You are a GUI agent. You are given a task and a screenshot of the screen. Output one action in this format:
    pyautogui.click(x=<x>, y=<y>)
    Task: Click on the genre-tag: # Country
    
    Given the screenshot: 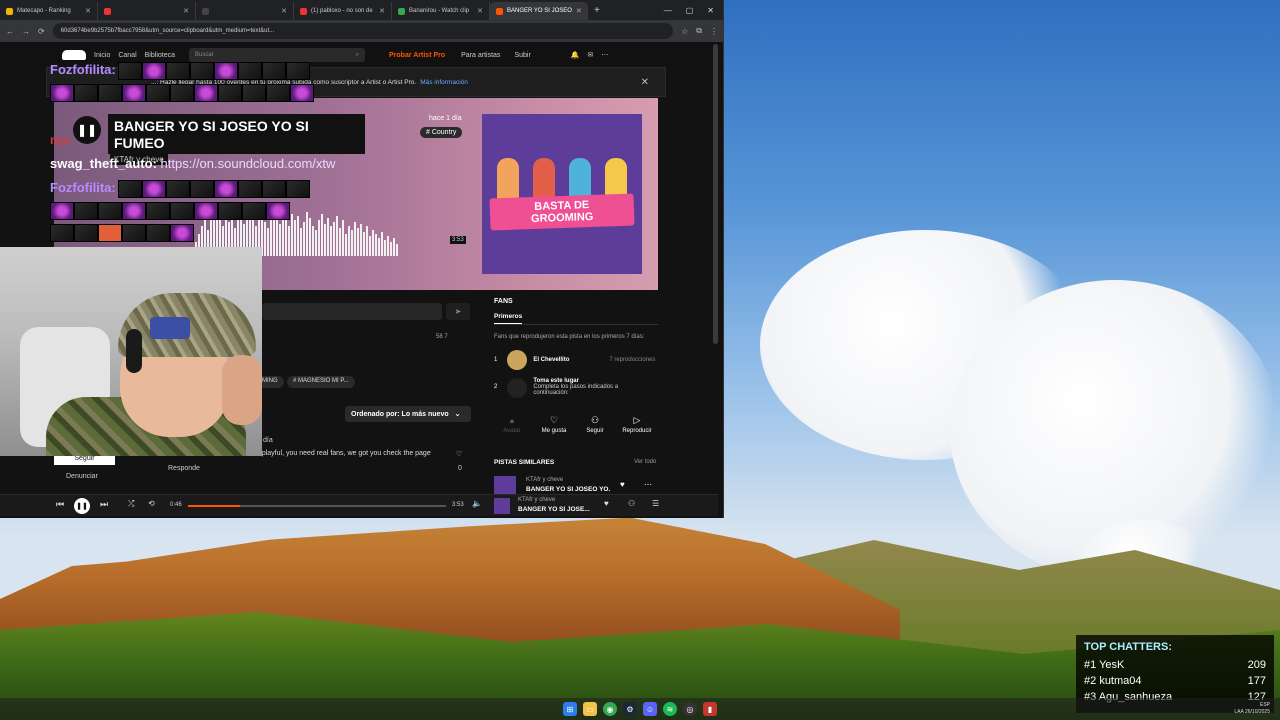 What is the action you would take?
    pyautogui.click(x=441, y=132)
    